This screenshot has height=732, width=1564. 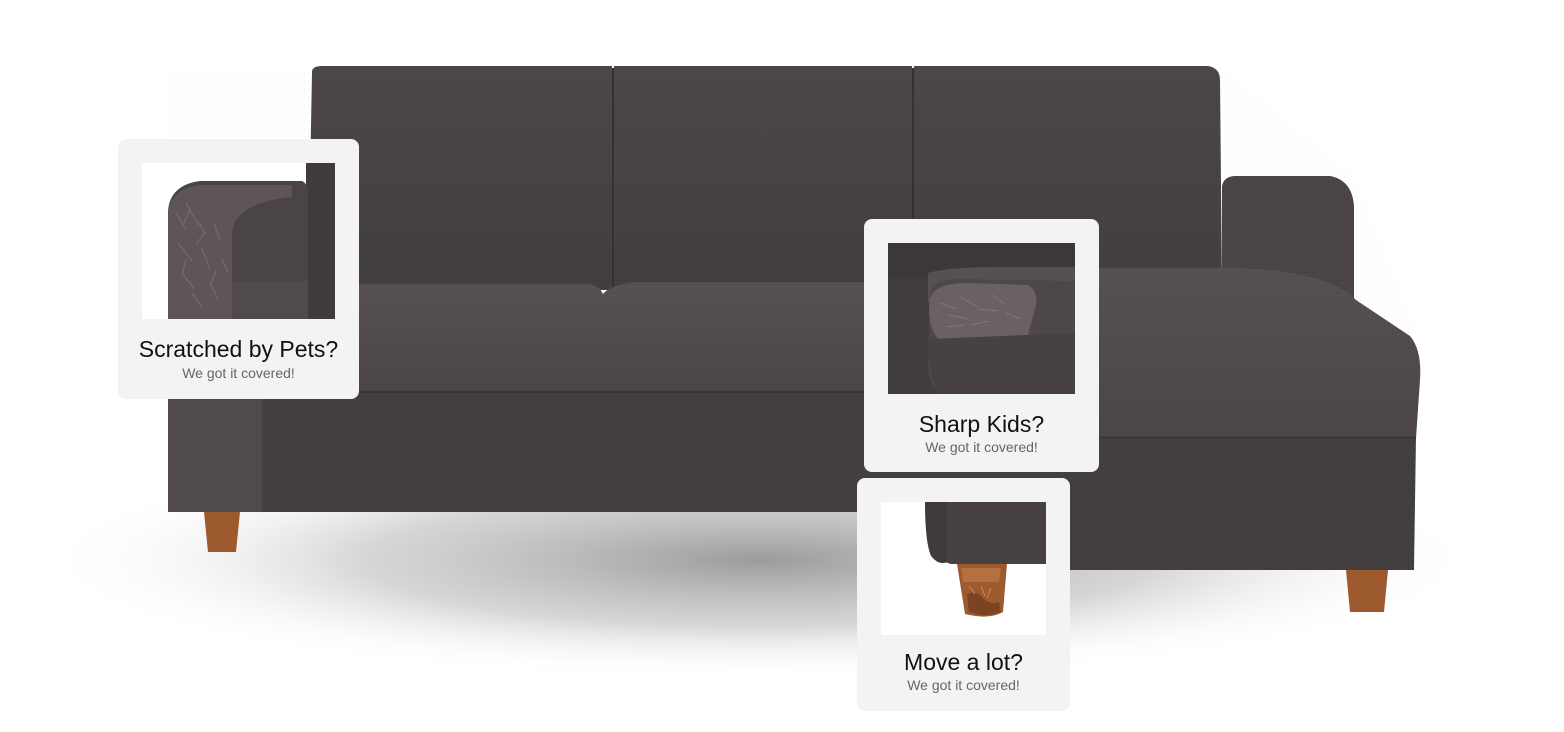 What do you see at coordinates (238, 349) in the screenshot?
I see `feature-card-title: Scratched by Pets?` at bounding box center [238, 349].